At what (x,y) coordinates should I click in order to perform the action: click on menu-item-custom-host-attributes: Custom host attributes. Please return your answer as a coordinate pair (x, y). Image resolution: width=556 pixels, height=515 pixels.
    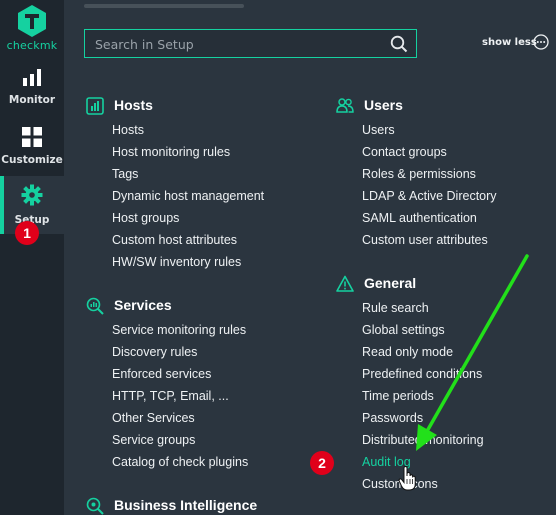
    Looking at the image, I should click on (174, 240).